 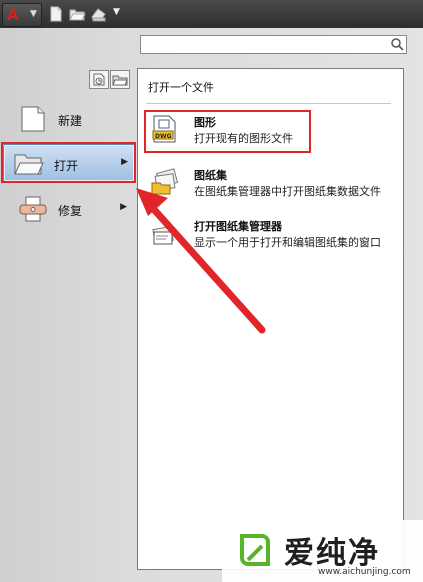 I want to click on top-toolbar: A ▼ ▼, so click(x=211, y=14).